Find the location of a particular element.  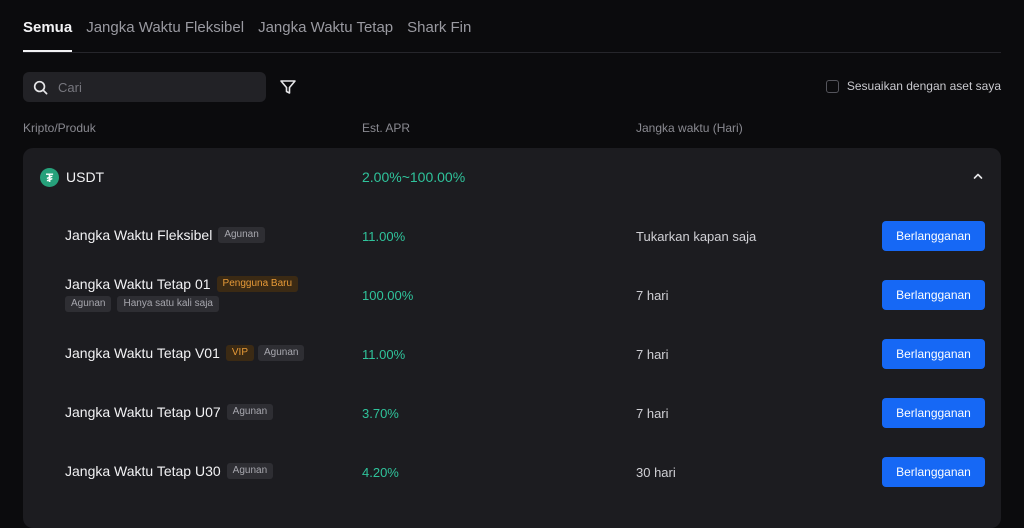

product-apr: 100.00% is located at coordinates (388, 295).